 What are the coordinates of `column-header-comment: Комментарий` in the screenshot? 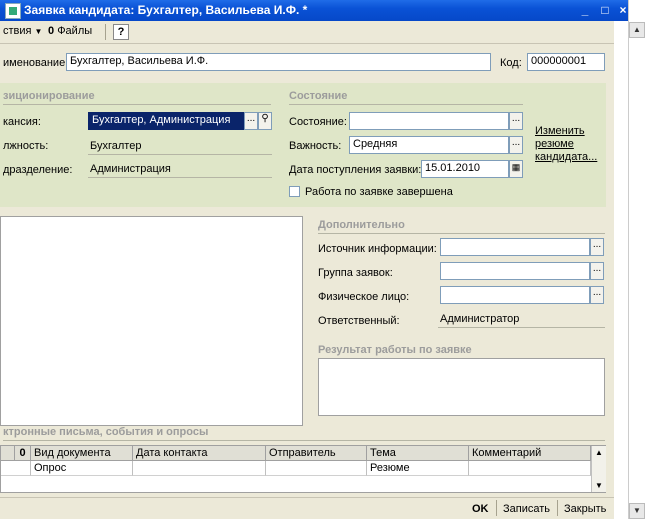 It's located at (530, 453).